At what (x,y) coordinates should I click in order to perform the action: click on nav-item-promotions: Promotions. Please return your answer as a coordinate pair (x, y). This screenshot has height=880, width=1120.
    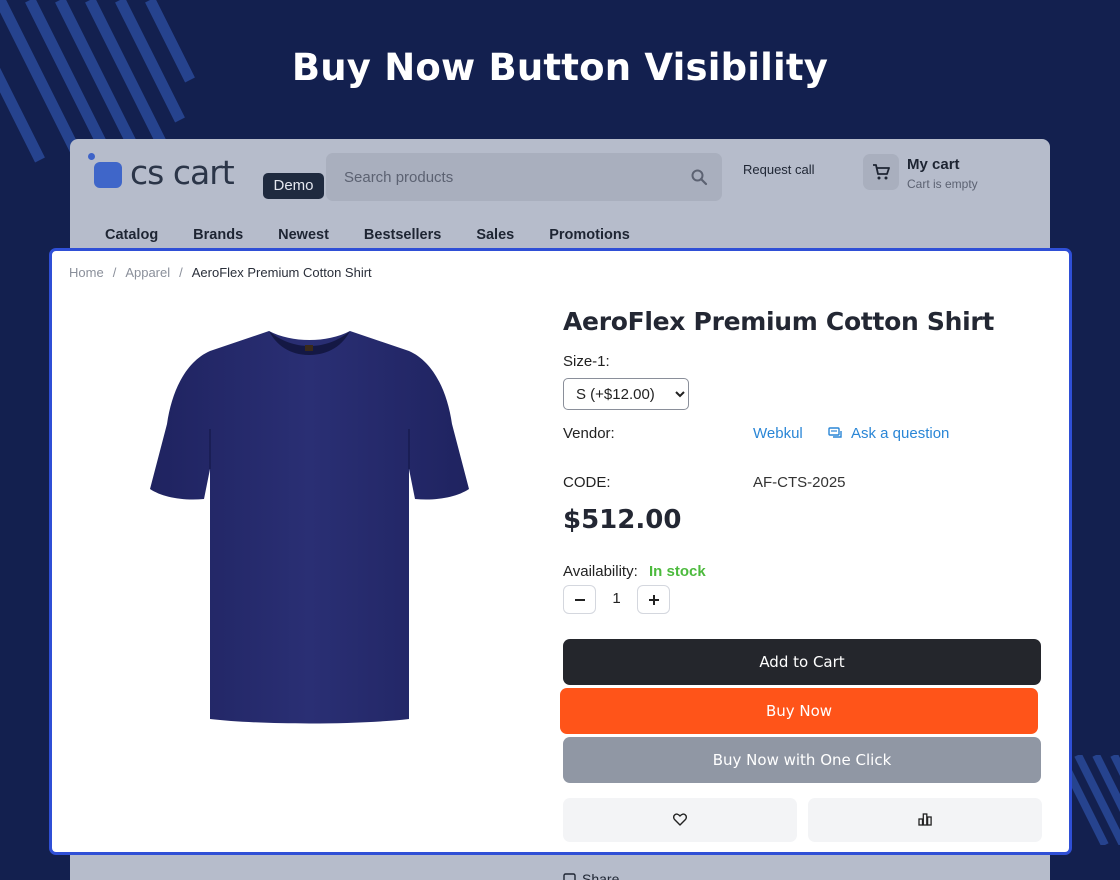
    Looking at the image, I should click on (589, 235).